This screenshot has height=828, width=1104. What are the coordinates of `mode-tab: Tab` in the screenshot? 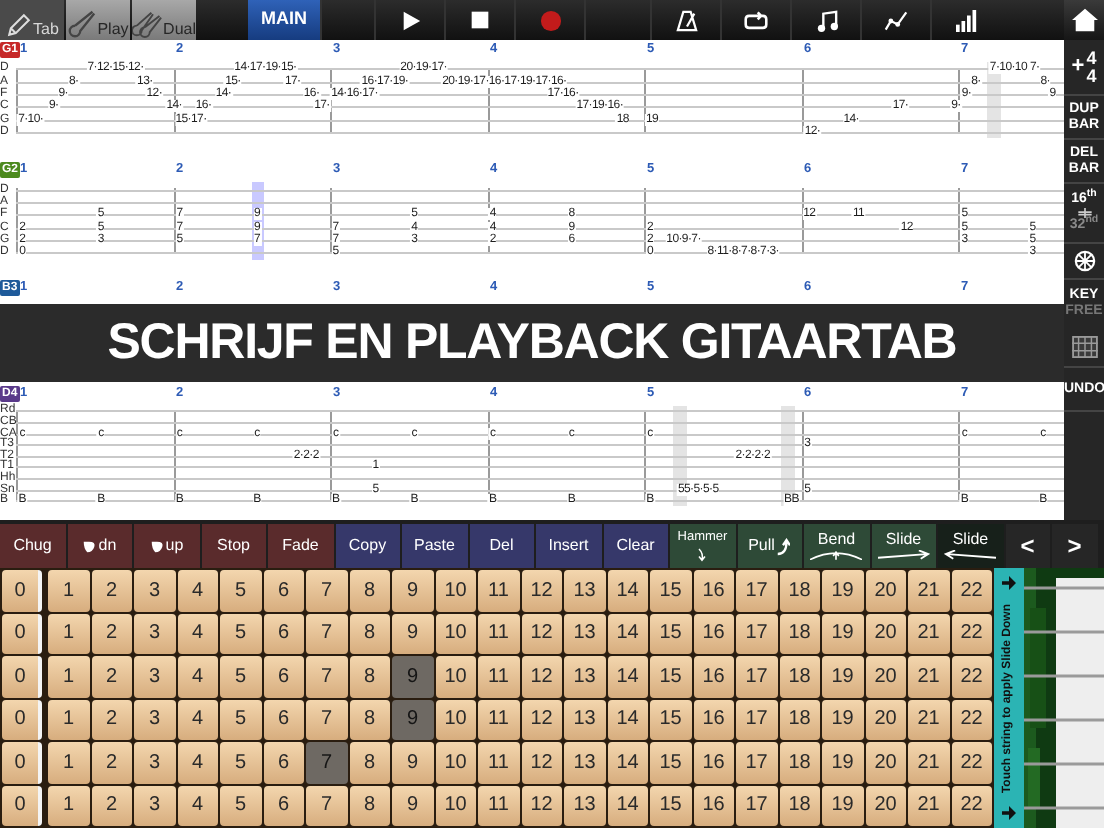 It's located at (32, 20).